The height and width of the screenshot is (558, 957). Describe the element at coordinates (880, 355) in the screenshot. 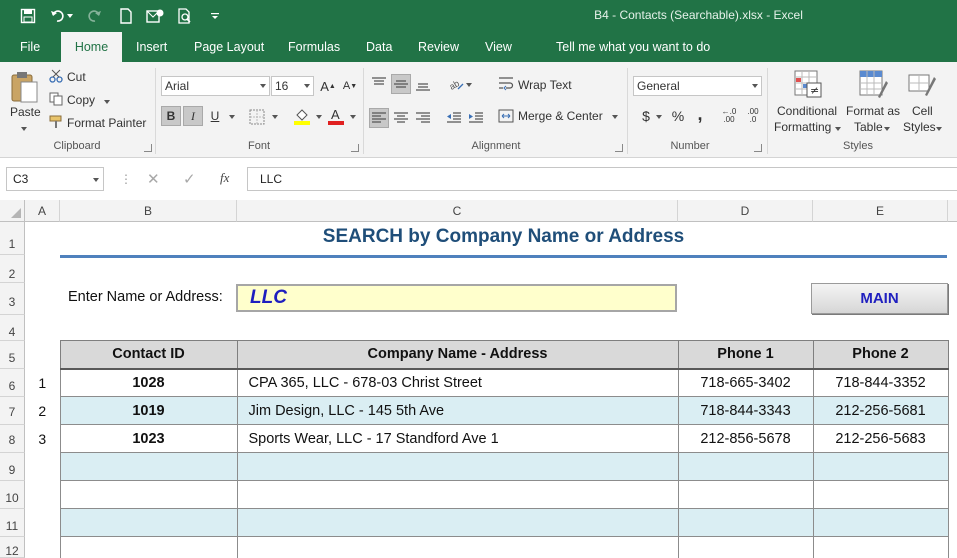

I see `header-phone-2: Phone 2` at that location.